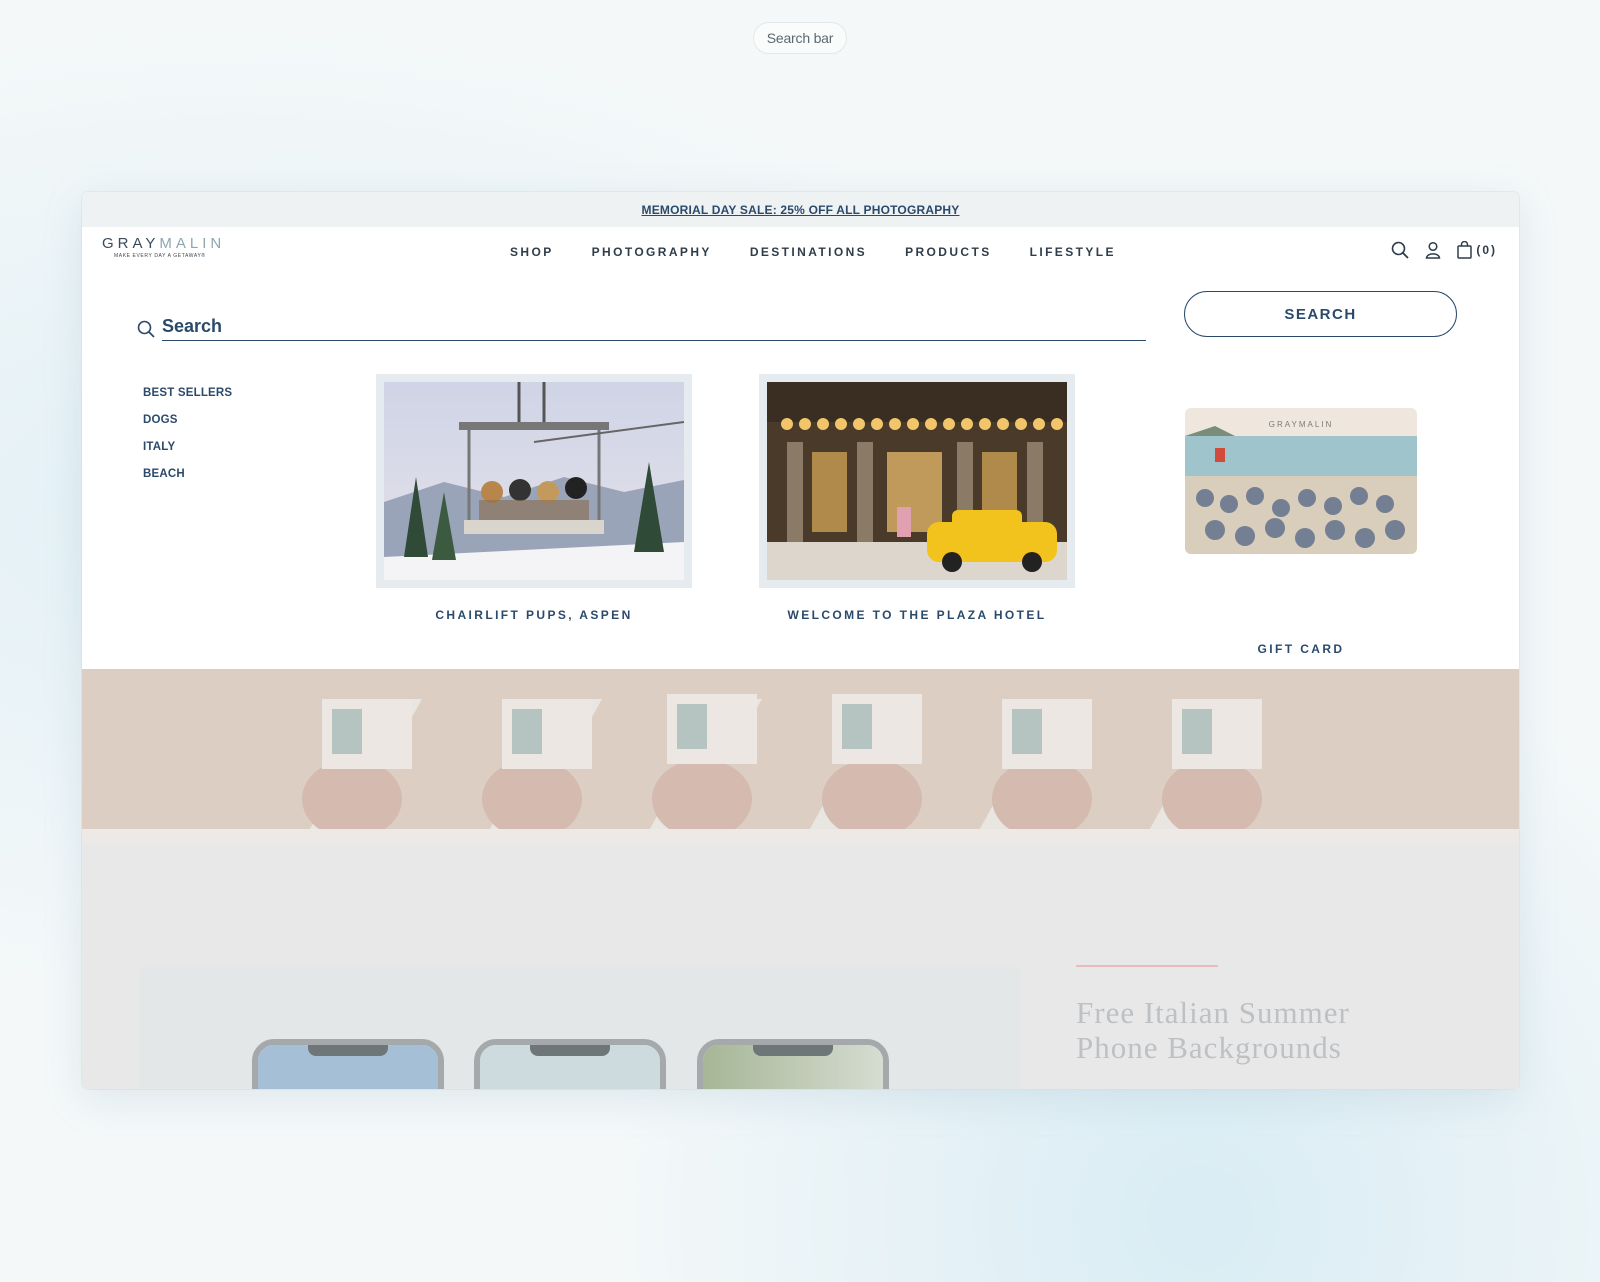 The height and width of the screenshot is (1282, 1600). I want to click on search-field-icon, so click(146, 331).